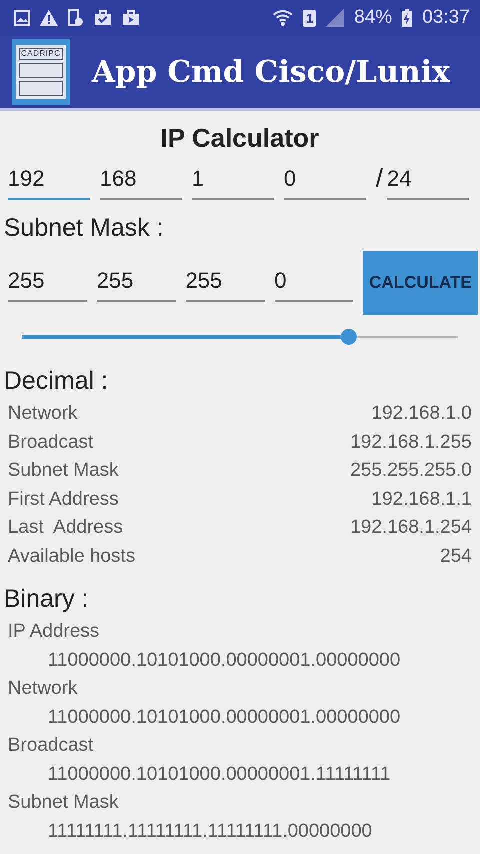  What do you see at coordinates (428, 181) in the screenshot?
I see `prefix-field: 24` at bounding box center [428, 181].